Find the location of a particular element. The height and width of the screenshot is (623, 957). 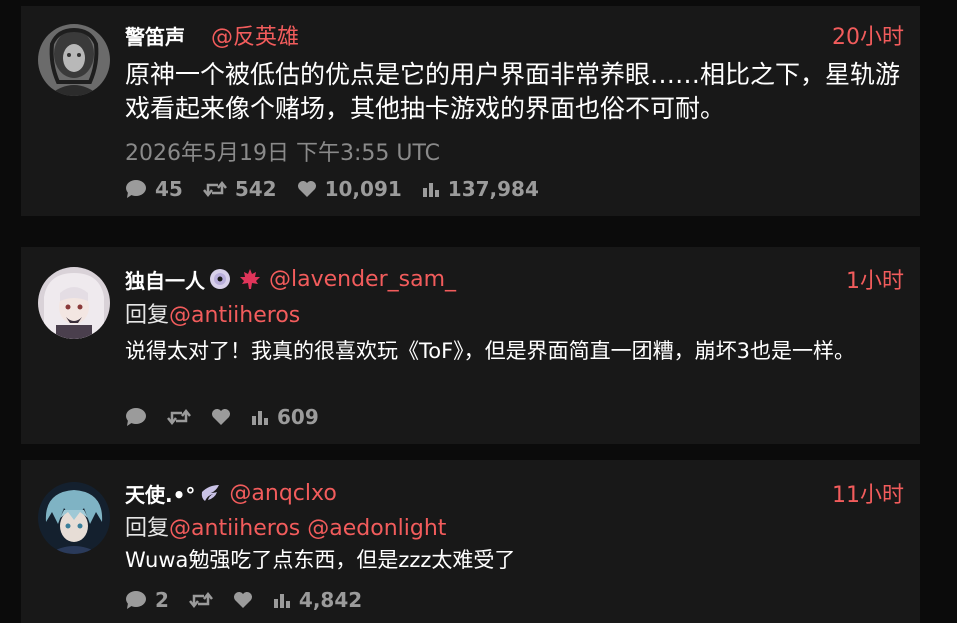

maple-leaf-icon is located at coordinates (250, 279).